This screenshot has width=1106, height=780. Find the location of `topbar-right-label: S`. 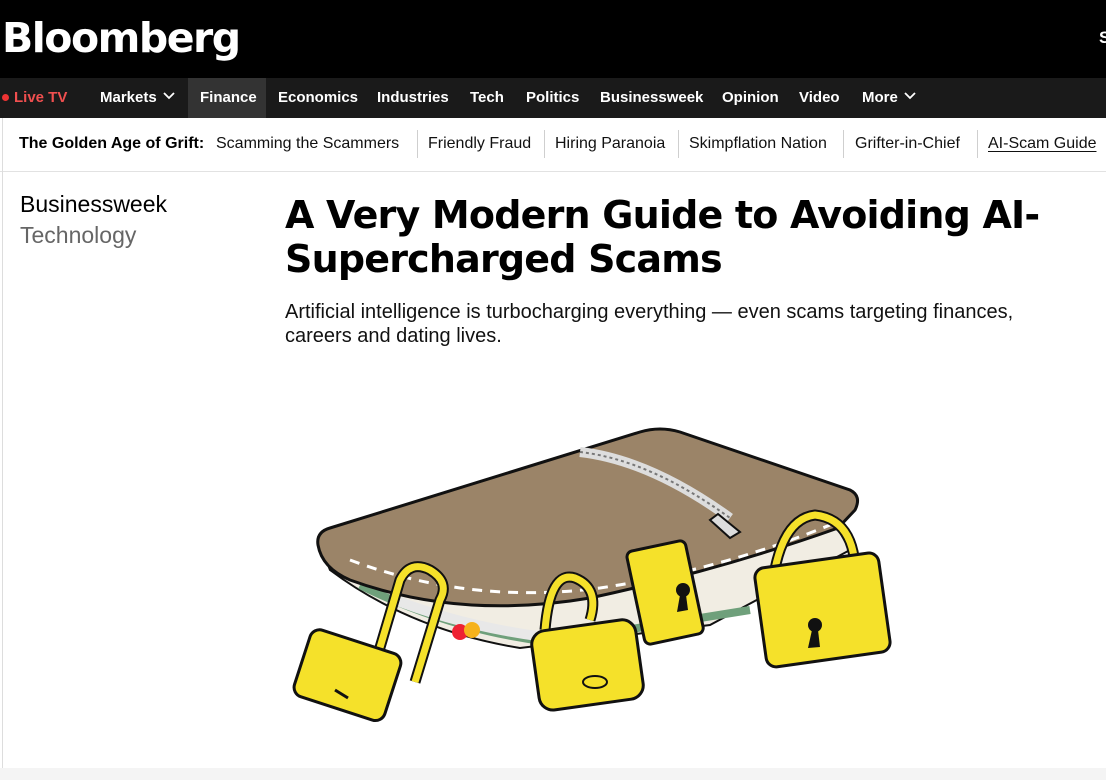

topbar-right-label: S is located at coordinates (1102, 38).